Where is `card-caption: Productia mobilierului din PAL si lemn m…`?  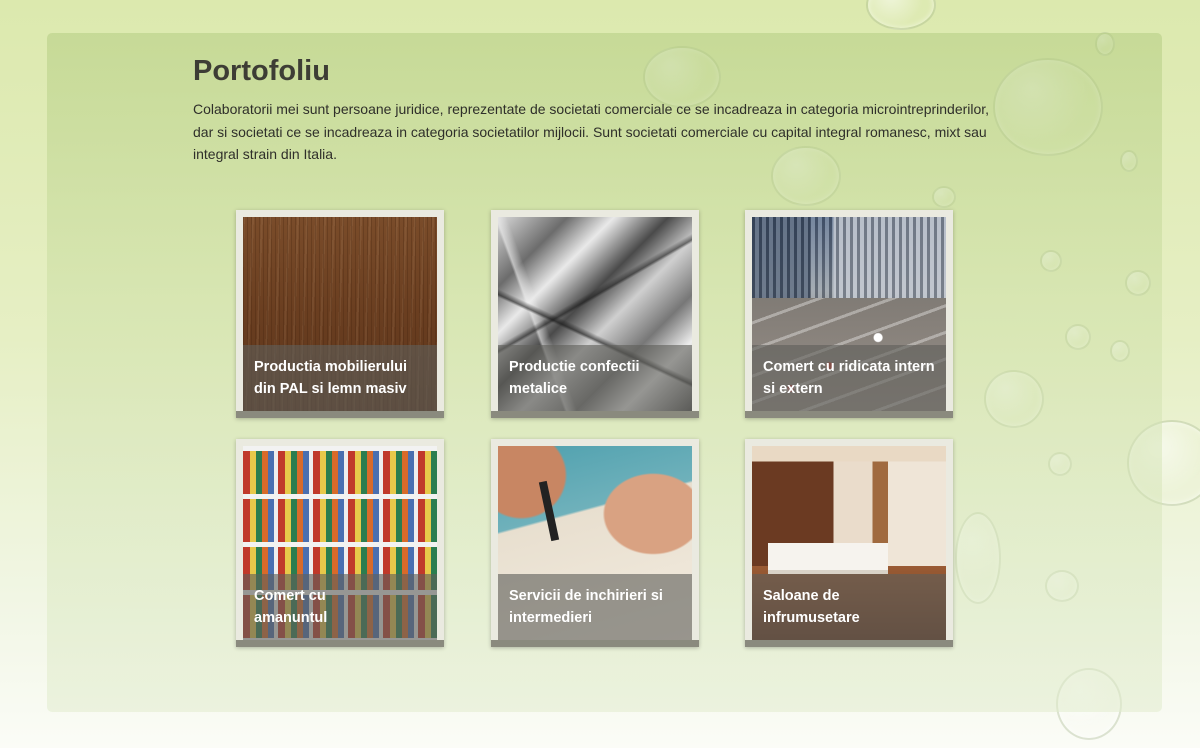 card-caption: Productia mobilierului din PAL si lemn m… is located at coordinates (340, 378).